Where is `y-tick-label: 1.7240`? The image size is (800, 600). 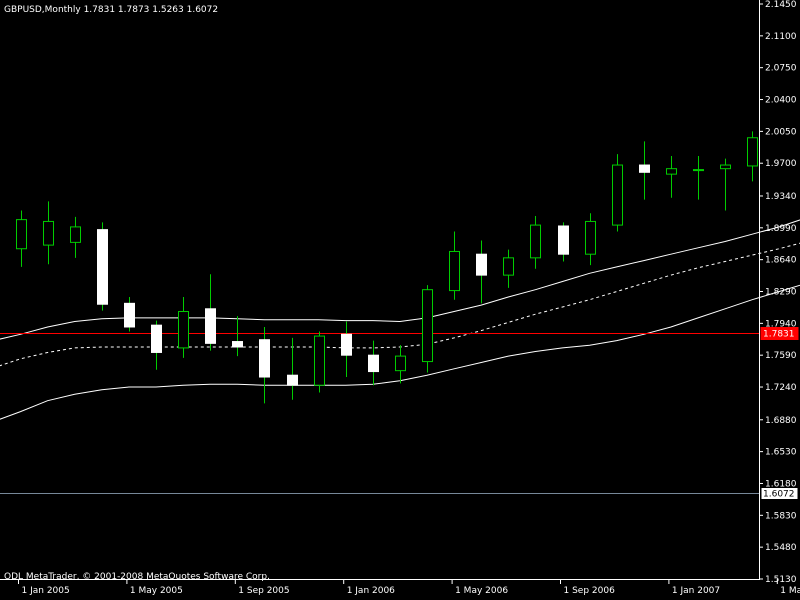
y-tick-label: 1.7240 is located at coordinates (781, 388).